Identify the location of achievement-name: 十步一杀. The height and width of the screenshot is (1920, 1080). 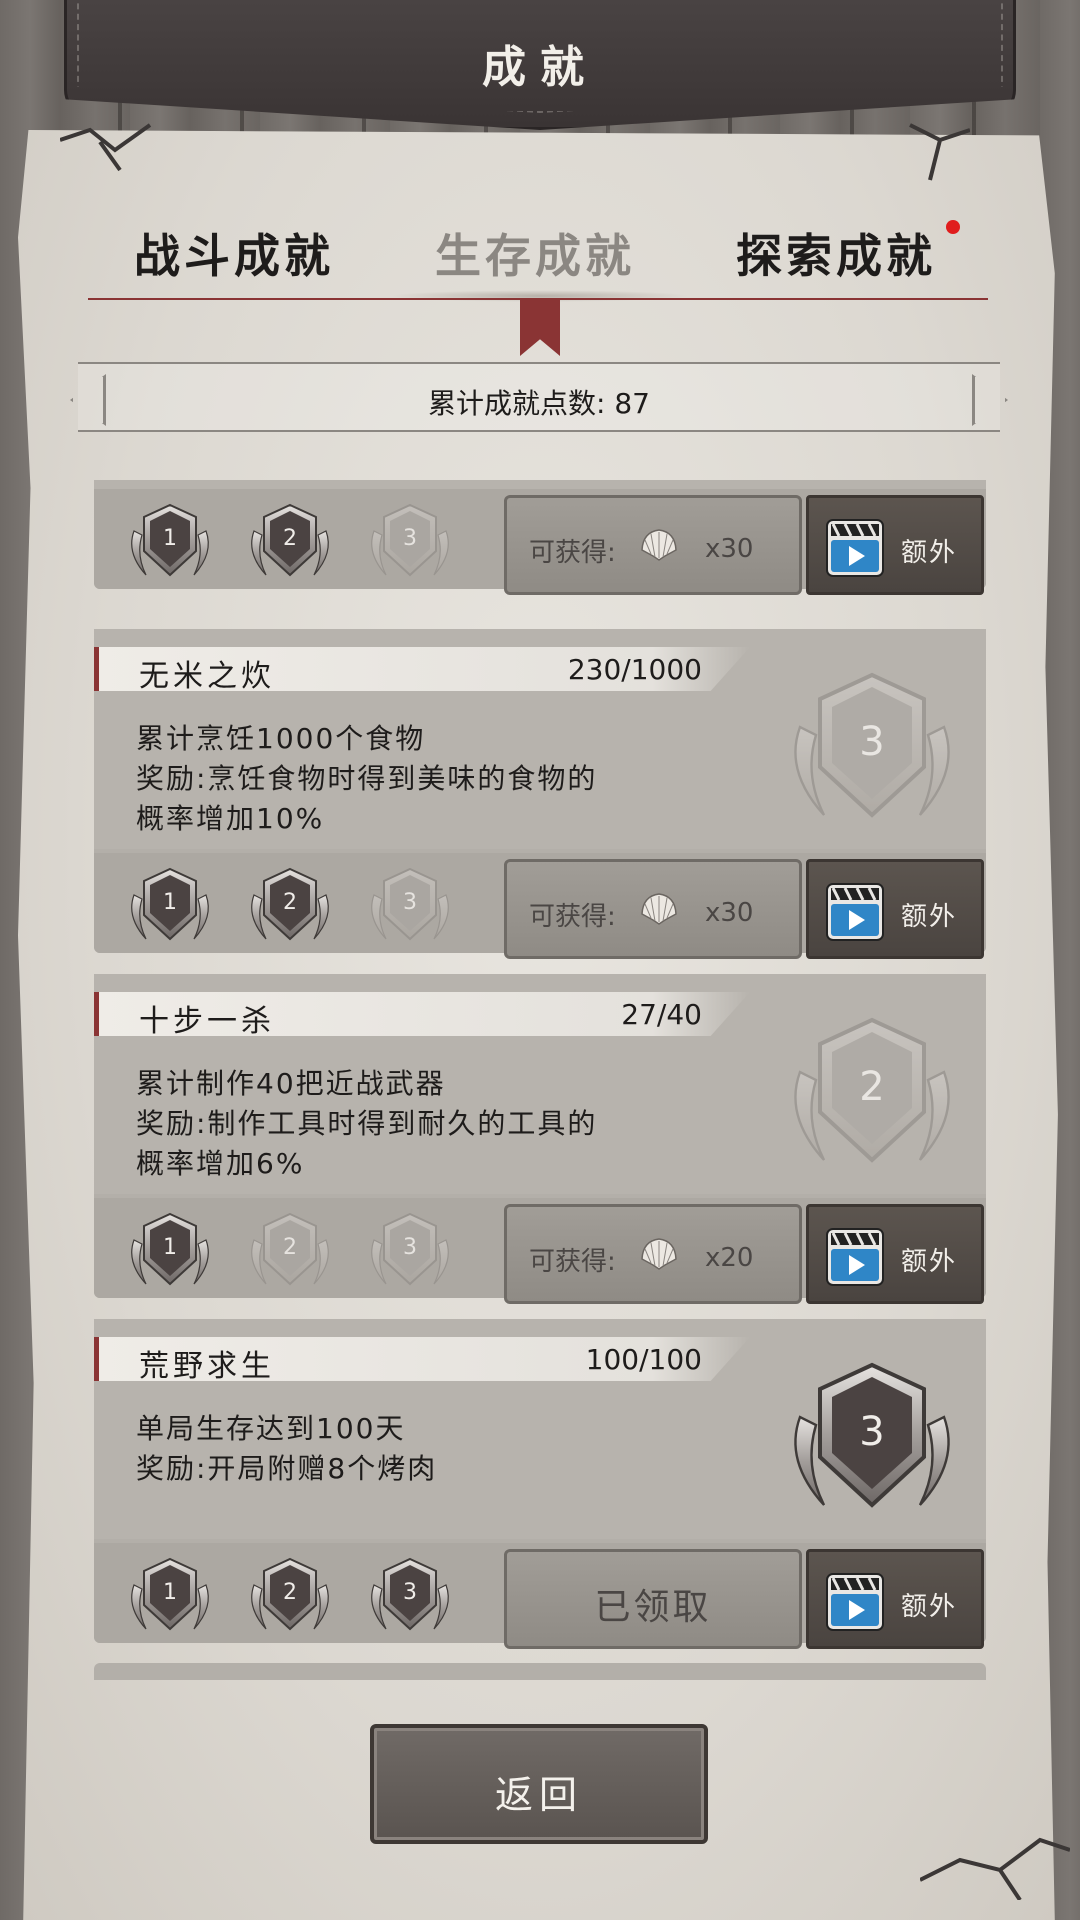
(207, 1021).